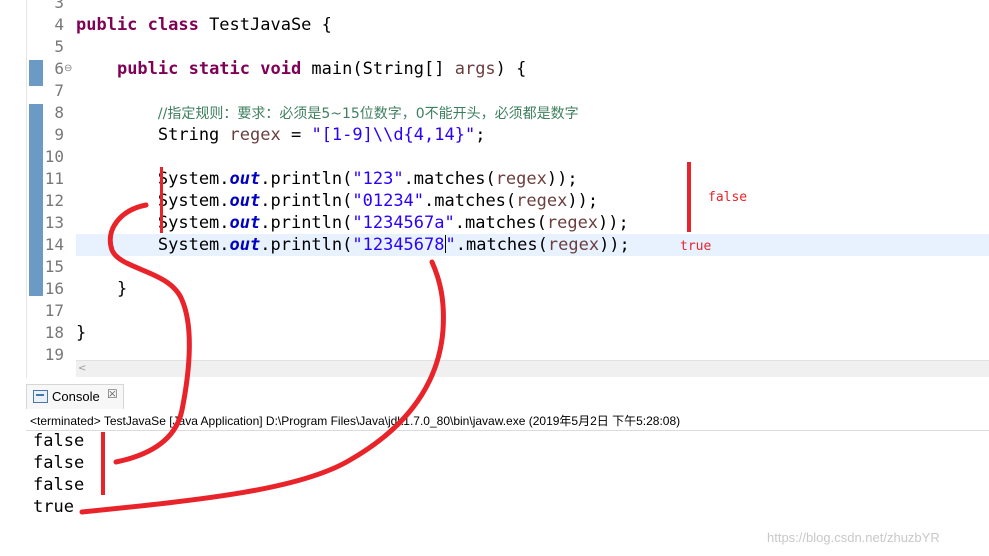 The width and height of the screenshot is (989, 556). Describe the element at coordinates (59, 90) in the screenshot. I see `line-number: 7` at that location.